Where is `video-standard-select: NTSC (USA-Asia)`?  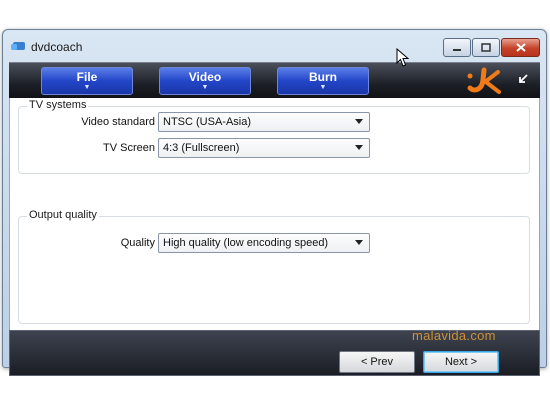 video-standard-select: NTSC (USA-Asia) is located at coordinates (264, 122).